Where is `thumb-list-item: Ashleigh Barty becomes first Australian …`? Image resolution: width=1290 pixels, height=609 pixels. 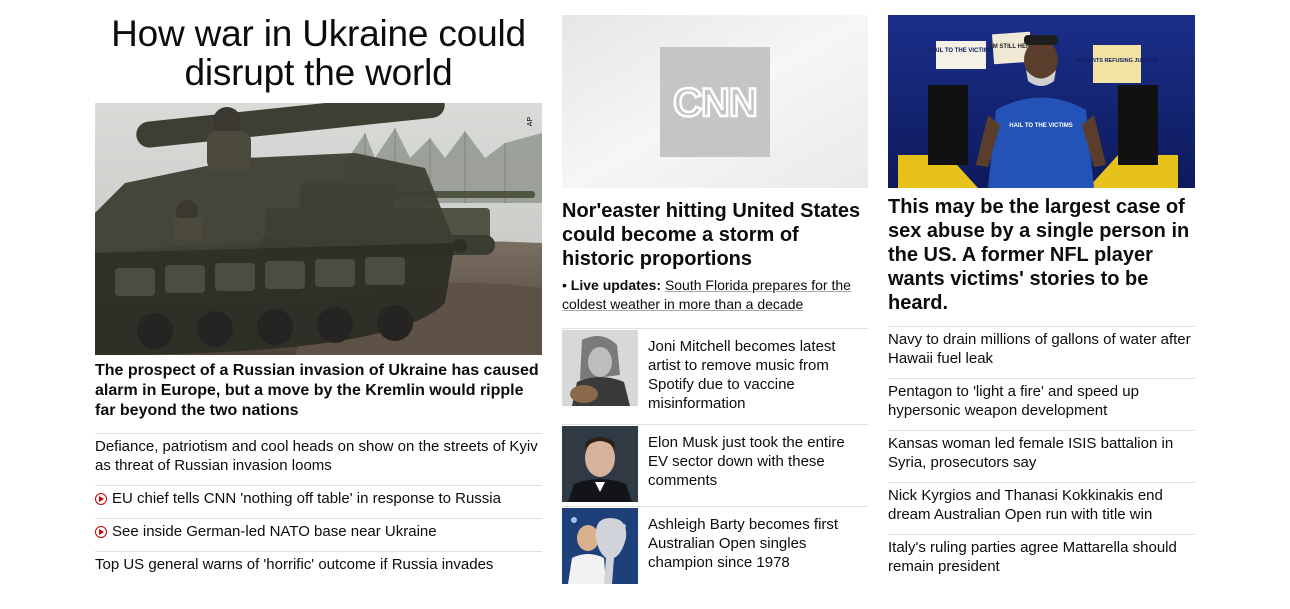 thumb-list-item: Ashleigh Barty becomes first Australian … is located at coordinates (715, 554).